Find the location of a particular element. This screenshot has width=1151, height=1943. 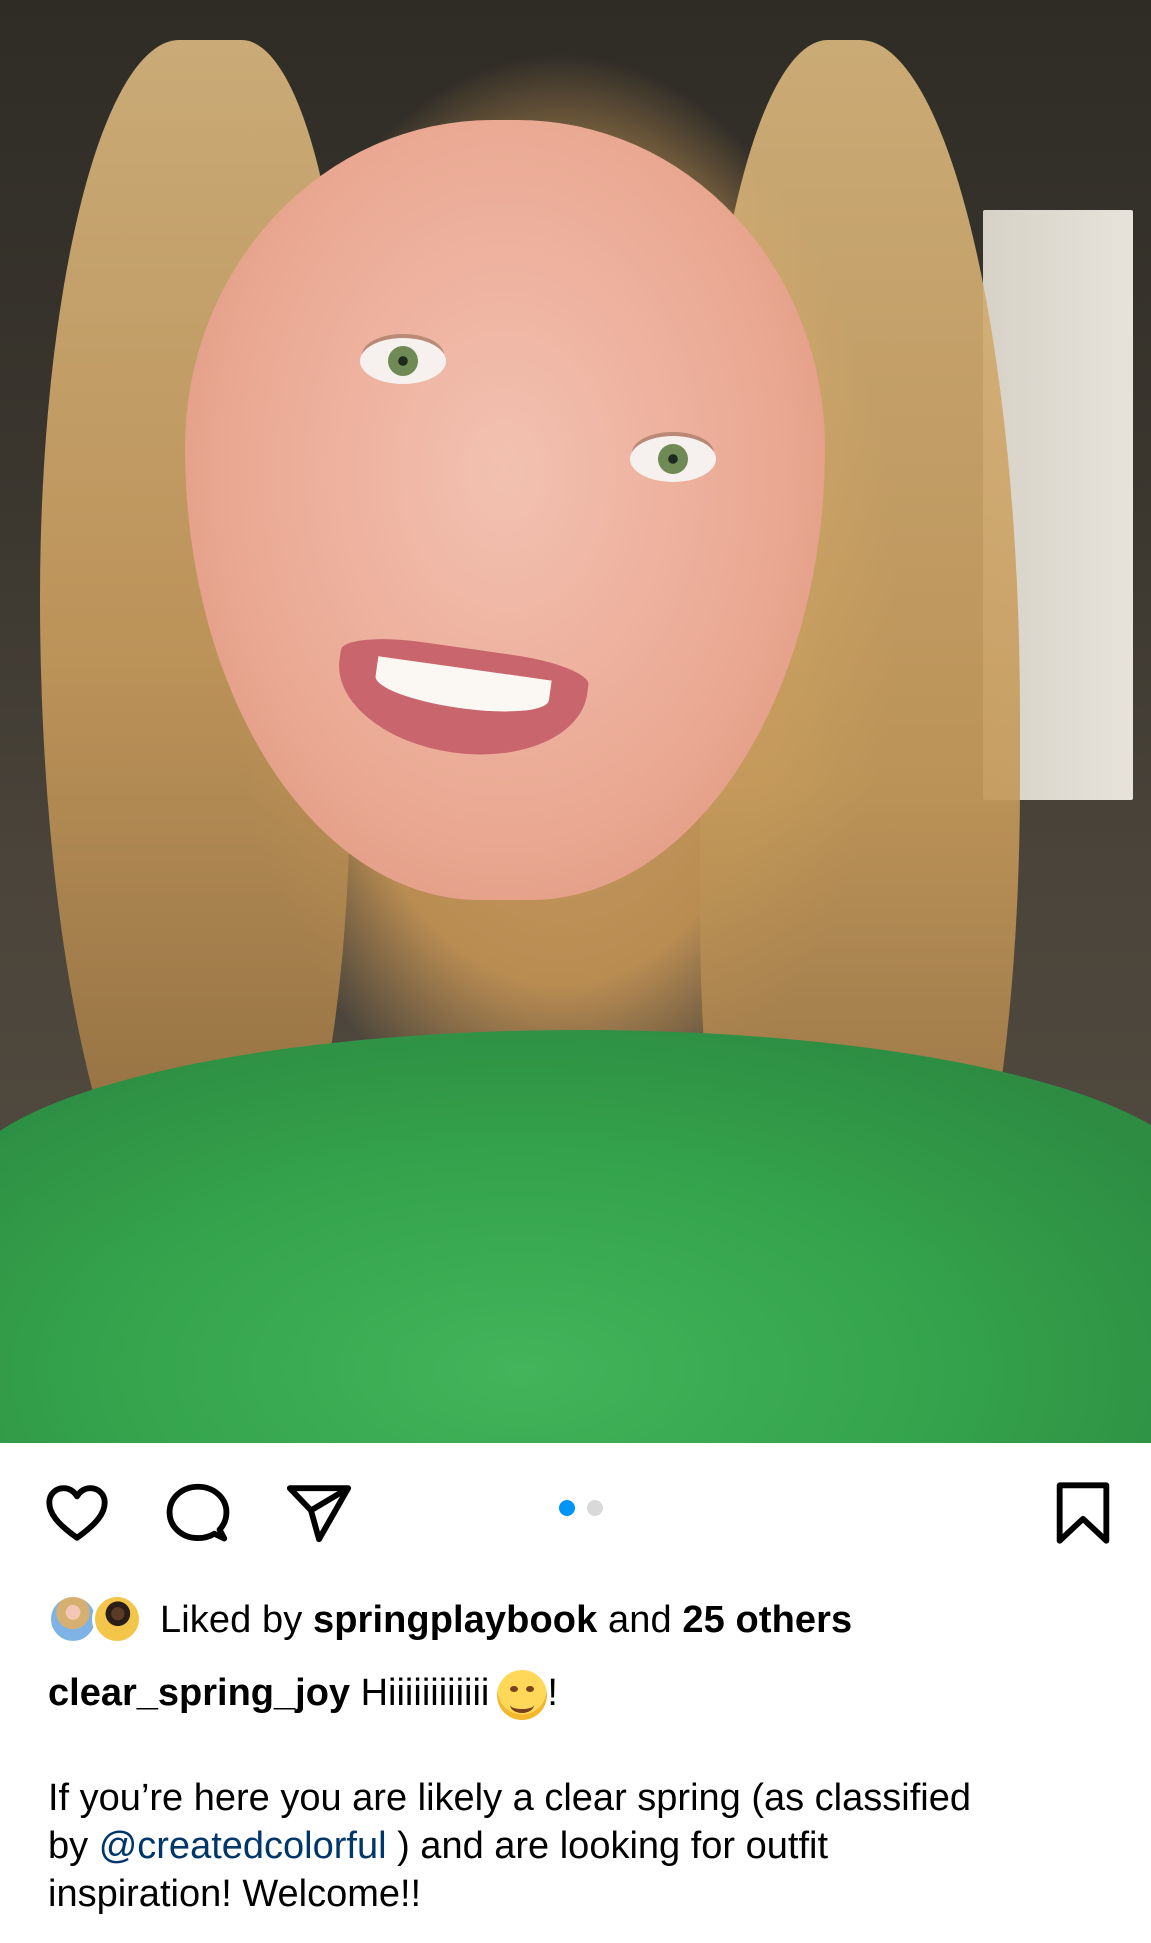

save-button is located at coordinates (1083, 1513).